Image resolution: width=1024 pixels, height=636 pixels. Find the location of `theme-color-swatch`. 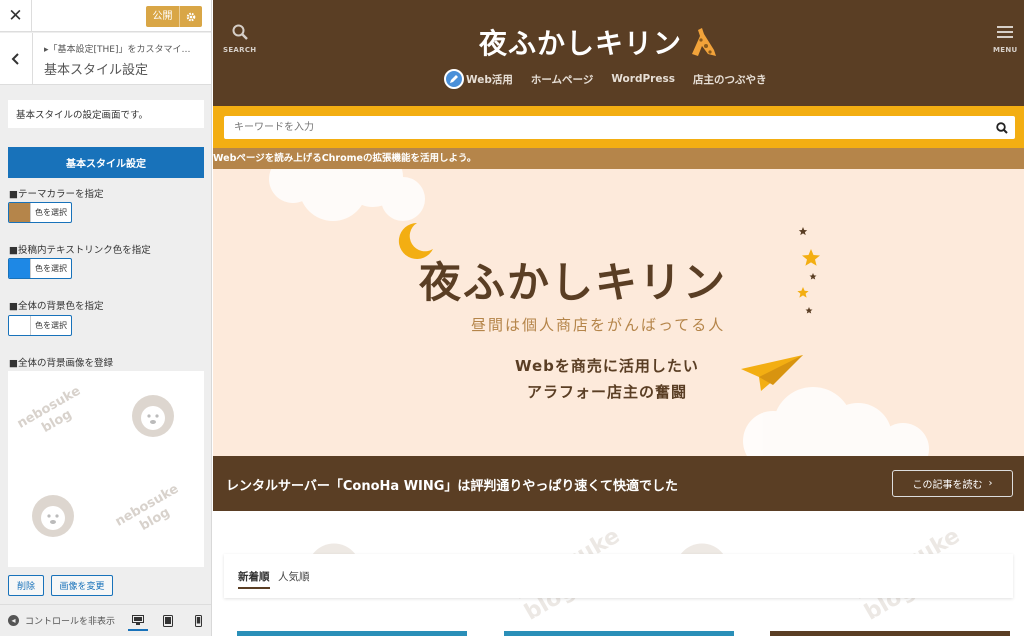

theme-color-swatch is located at coordinates (20, 212).